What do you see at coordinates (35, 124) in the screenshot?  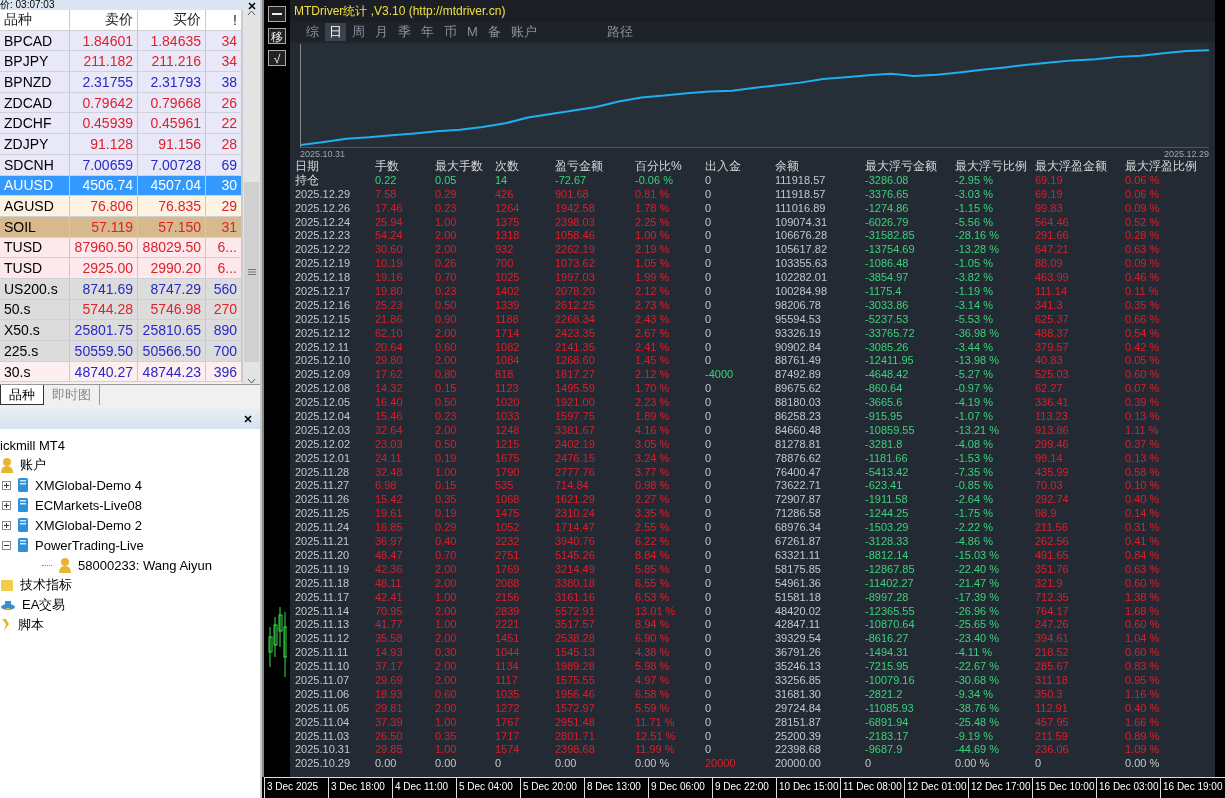 I see `symbol-cell: ZDCHF` at bounding box center [35, 124].